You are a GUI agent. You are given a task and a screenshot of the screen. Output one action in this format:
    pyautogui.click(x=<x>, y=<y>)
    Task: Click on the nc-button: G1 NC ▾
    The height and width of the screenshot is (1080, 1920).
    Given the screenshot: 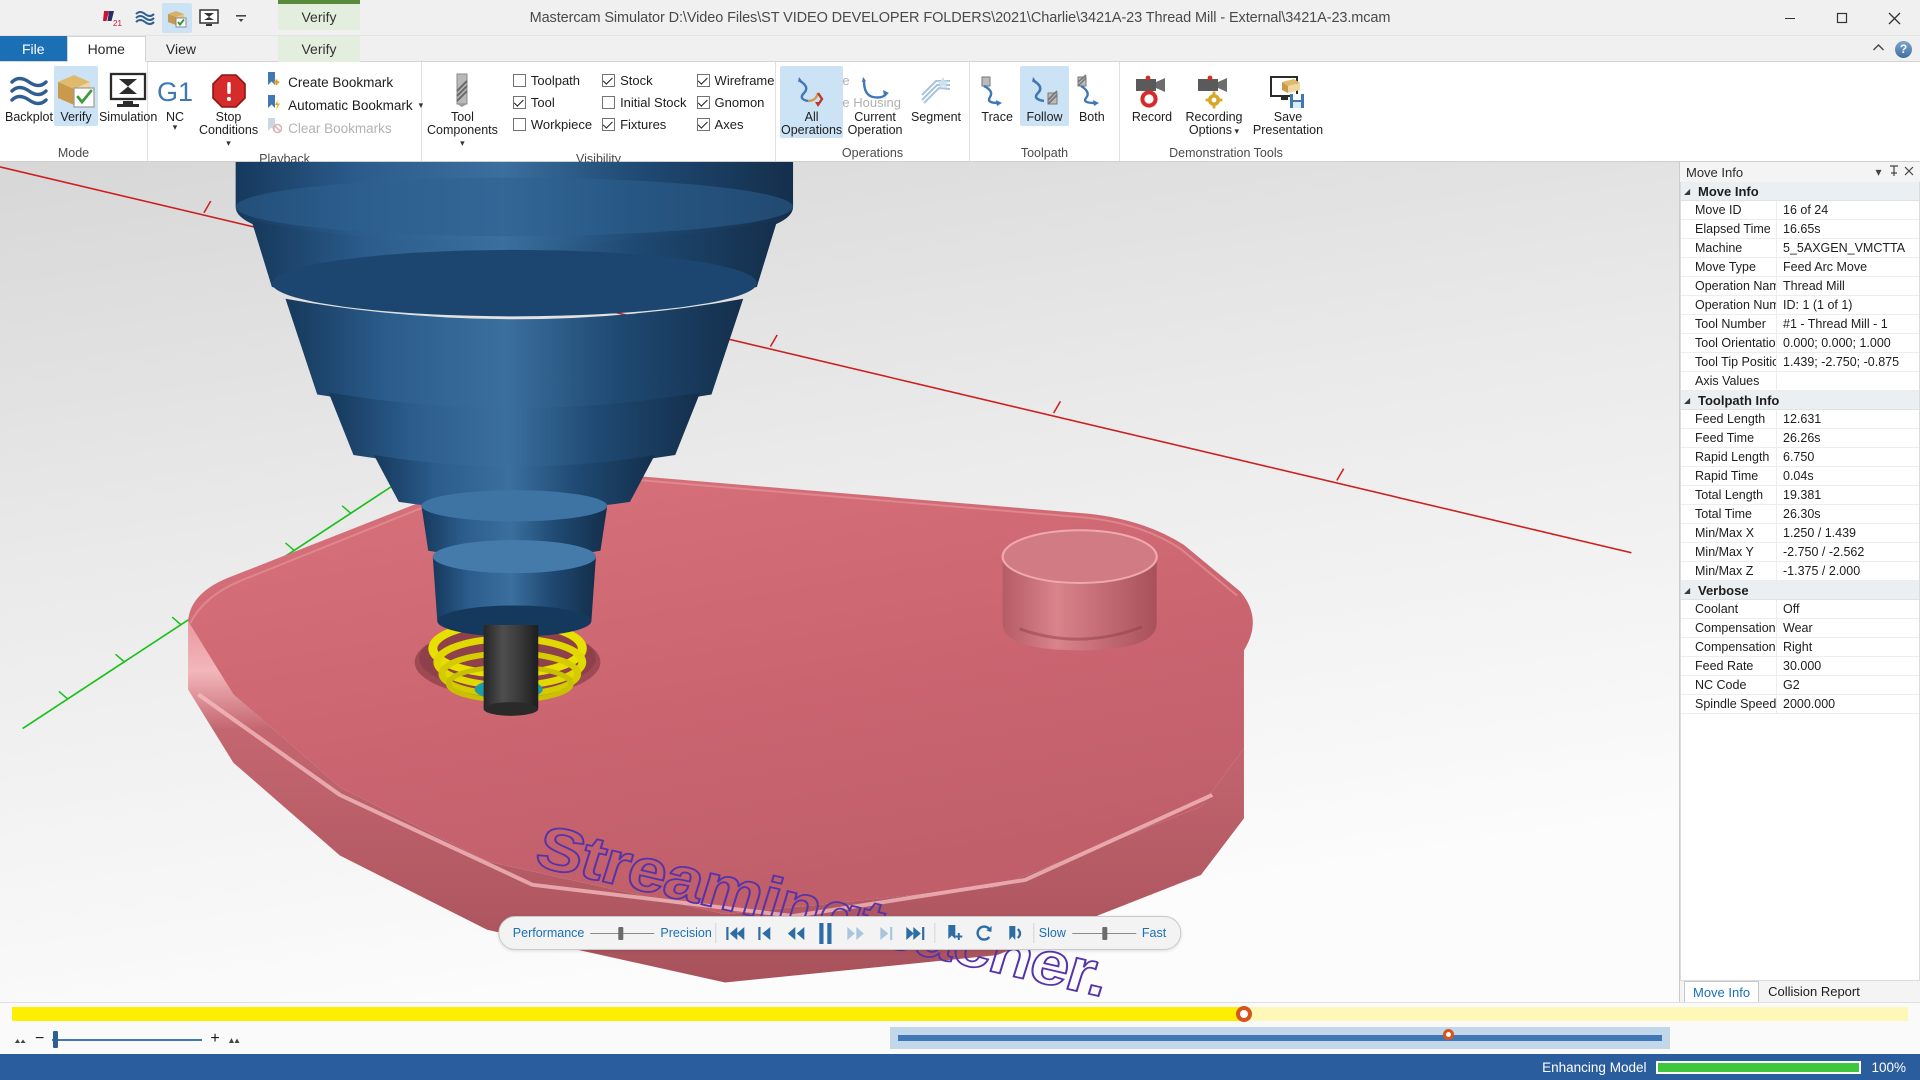 What is the action you would take?
    pyautogui.click(x=175, y=99)
    